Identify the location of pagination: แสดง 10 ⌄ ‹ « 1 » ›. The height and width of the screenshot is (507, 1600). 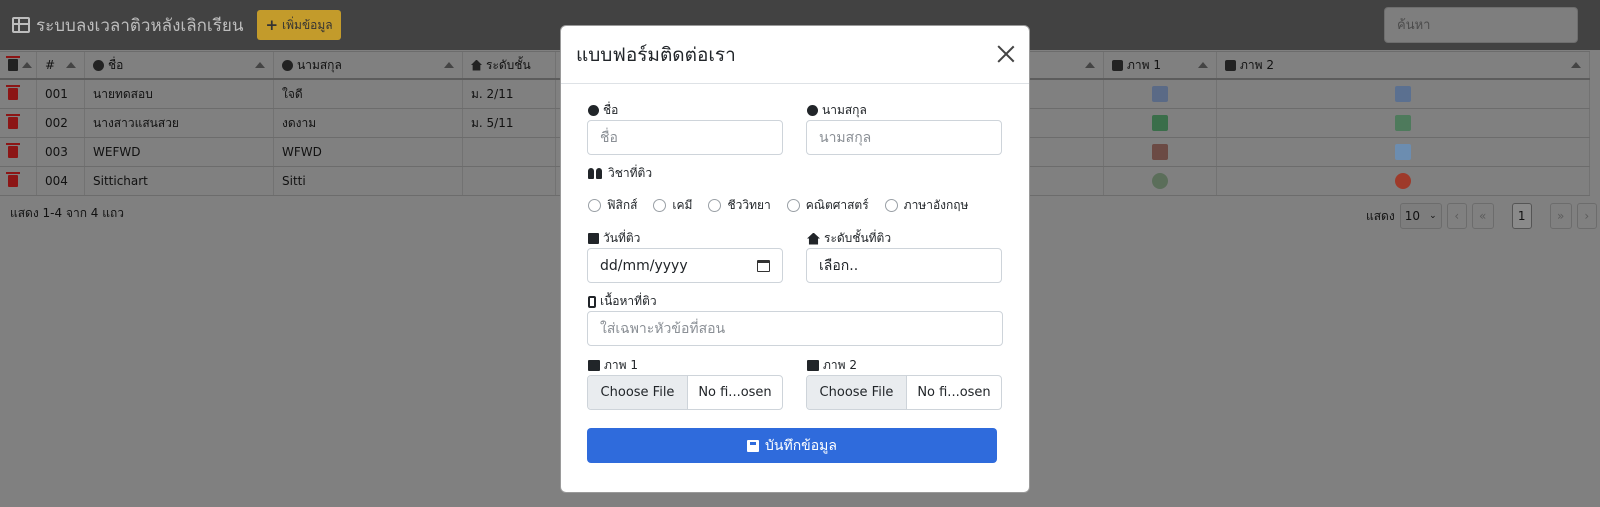
(1481, 216).